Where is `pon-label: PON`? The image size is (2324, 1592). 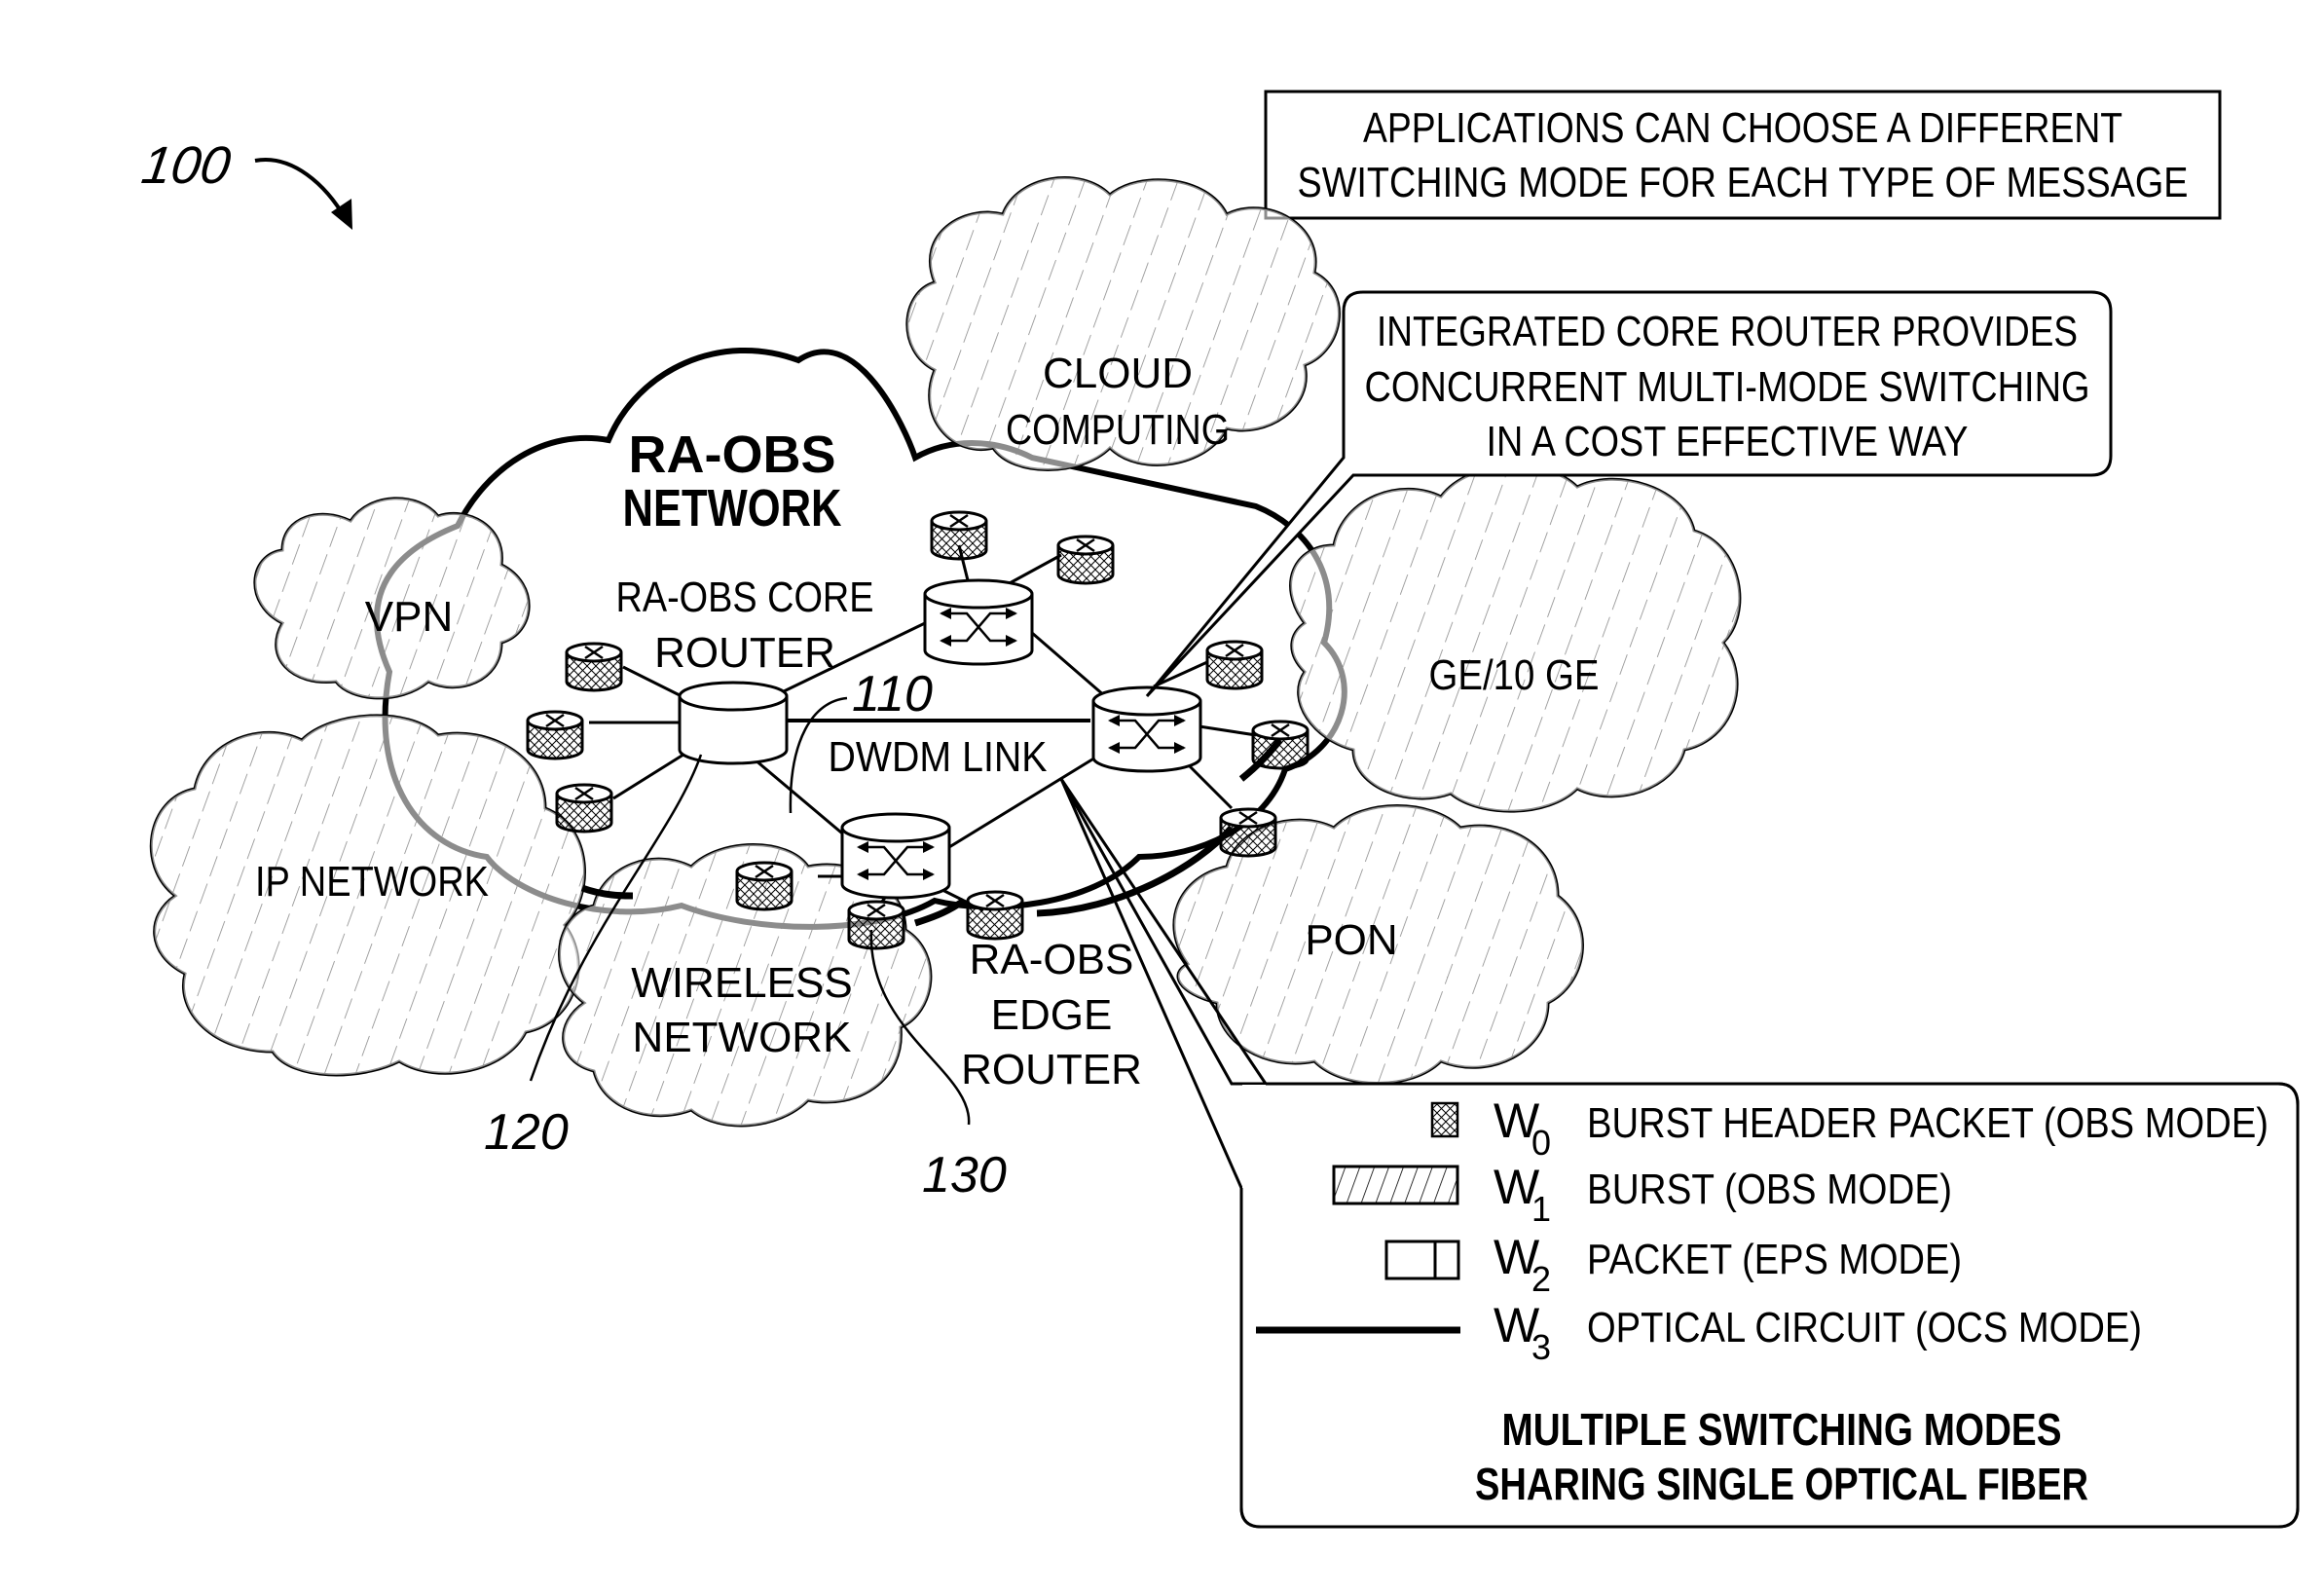 pon-label: PON is located at coordinates (1351, 940).